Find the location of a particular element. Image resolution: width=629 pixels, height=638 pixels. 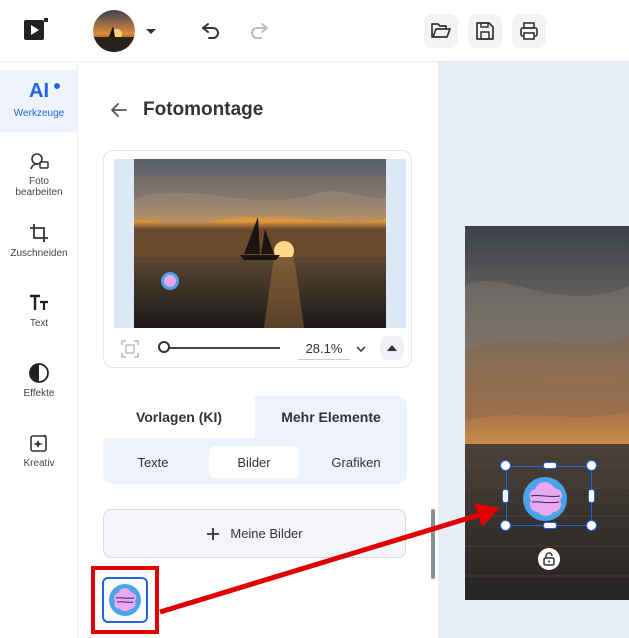

resize-handle-bottom-left is located at coordinates (505, 525).